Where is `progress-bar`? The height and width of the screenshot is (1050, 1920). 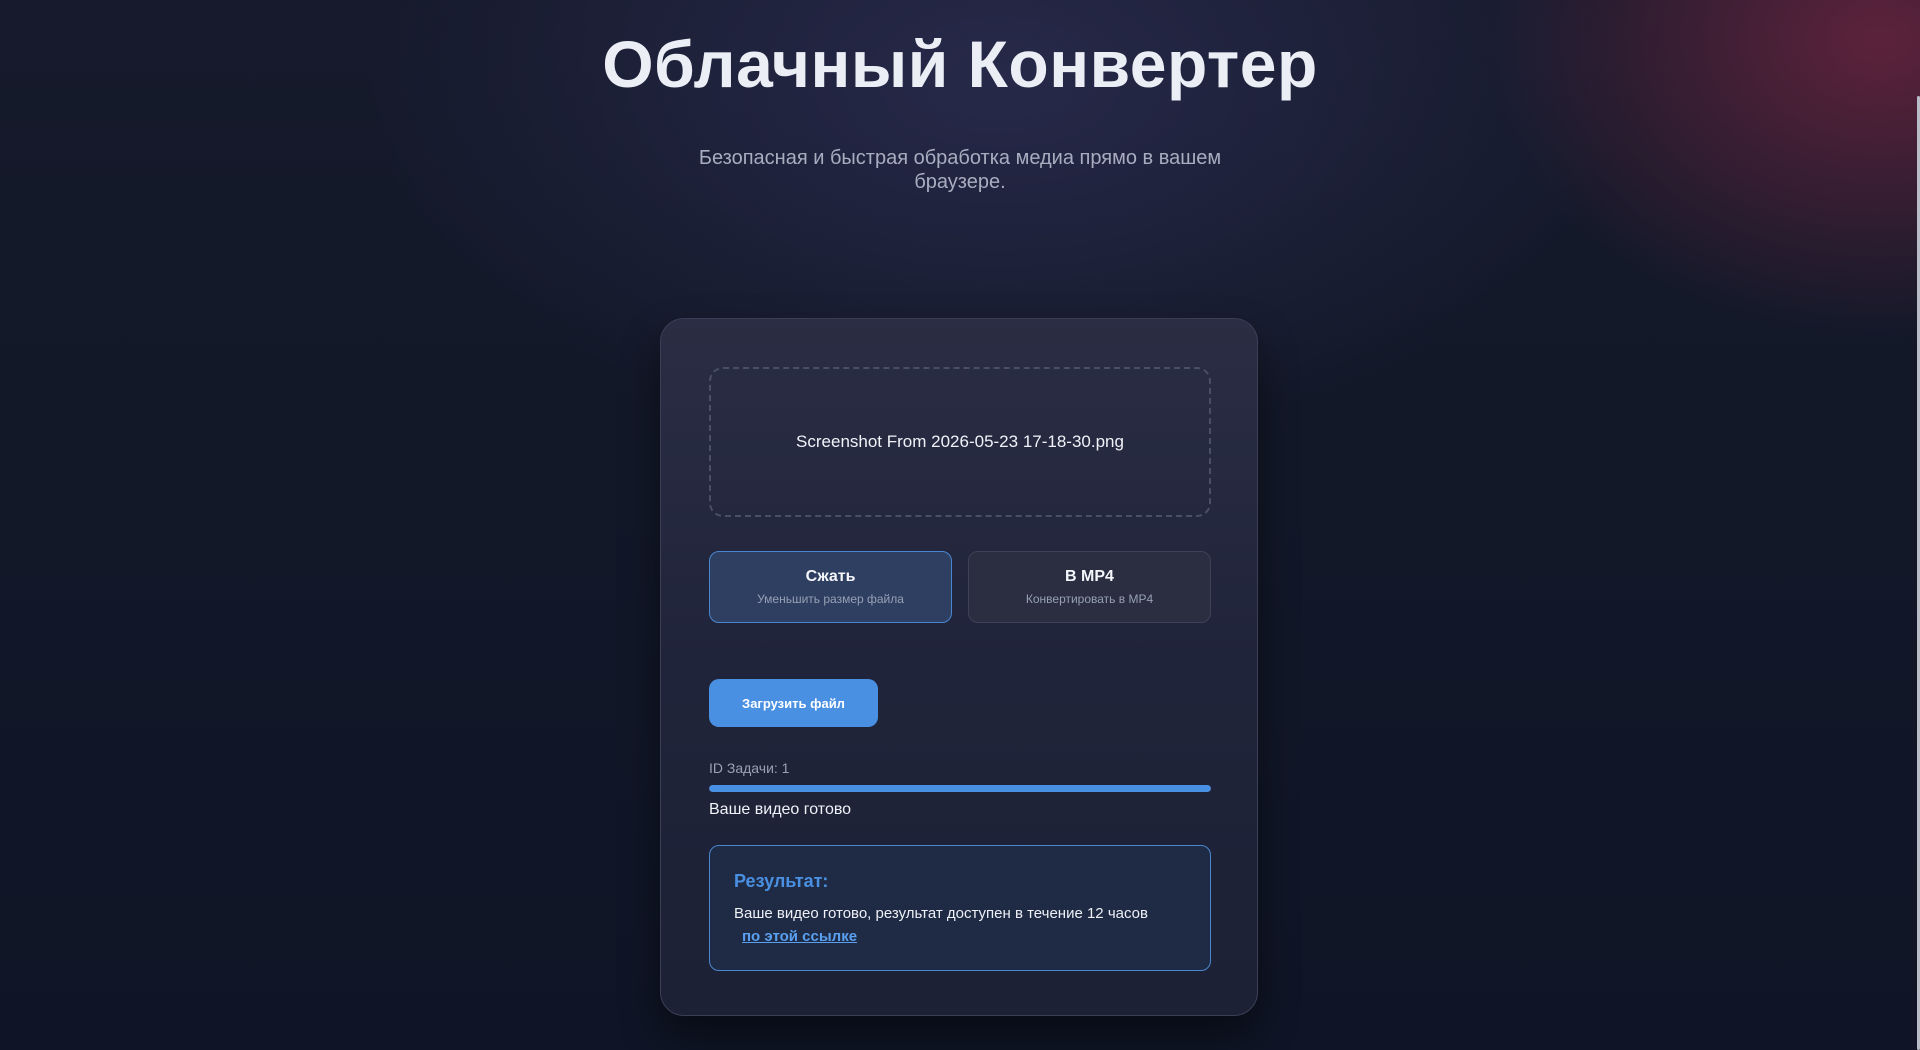 progress-bar is located at coordinates (960, 788).